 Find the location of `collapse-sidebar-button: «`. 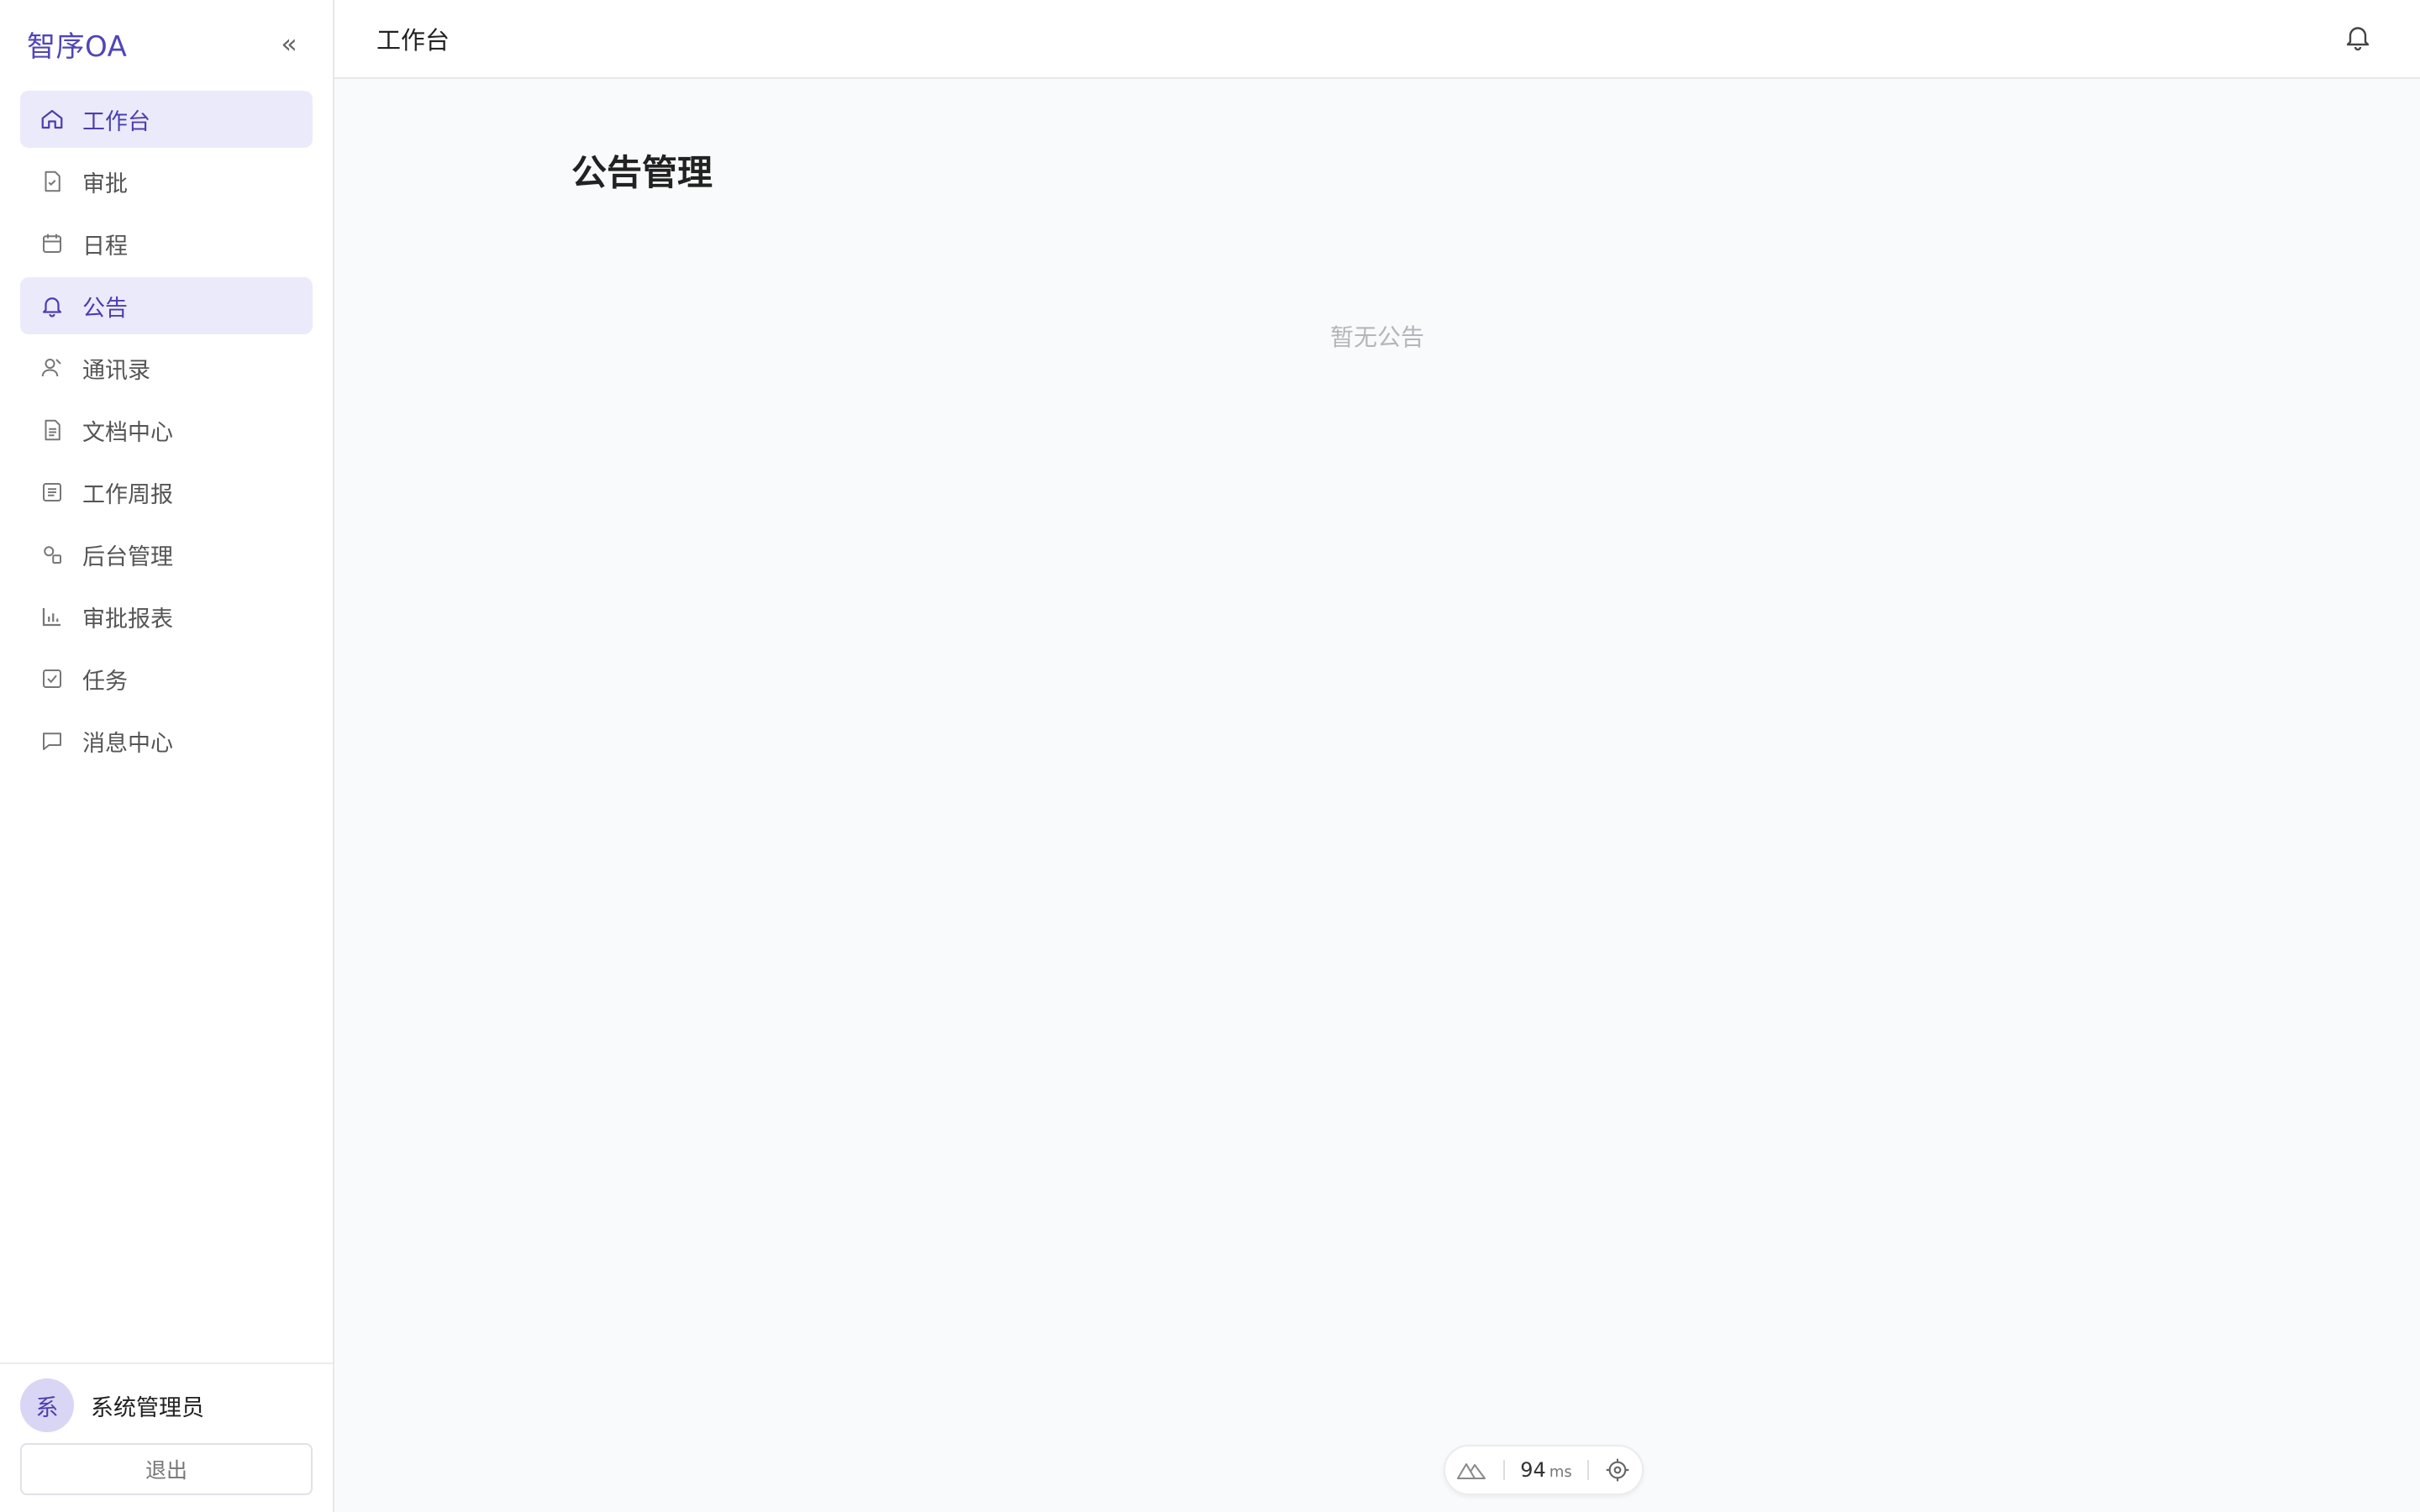

collapse-sidebar-button: « is located at coordinates (289, 43).